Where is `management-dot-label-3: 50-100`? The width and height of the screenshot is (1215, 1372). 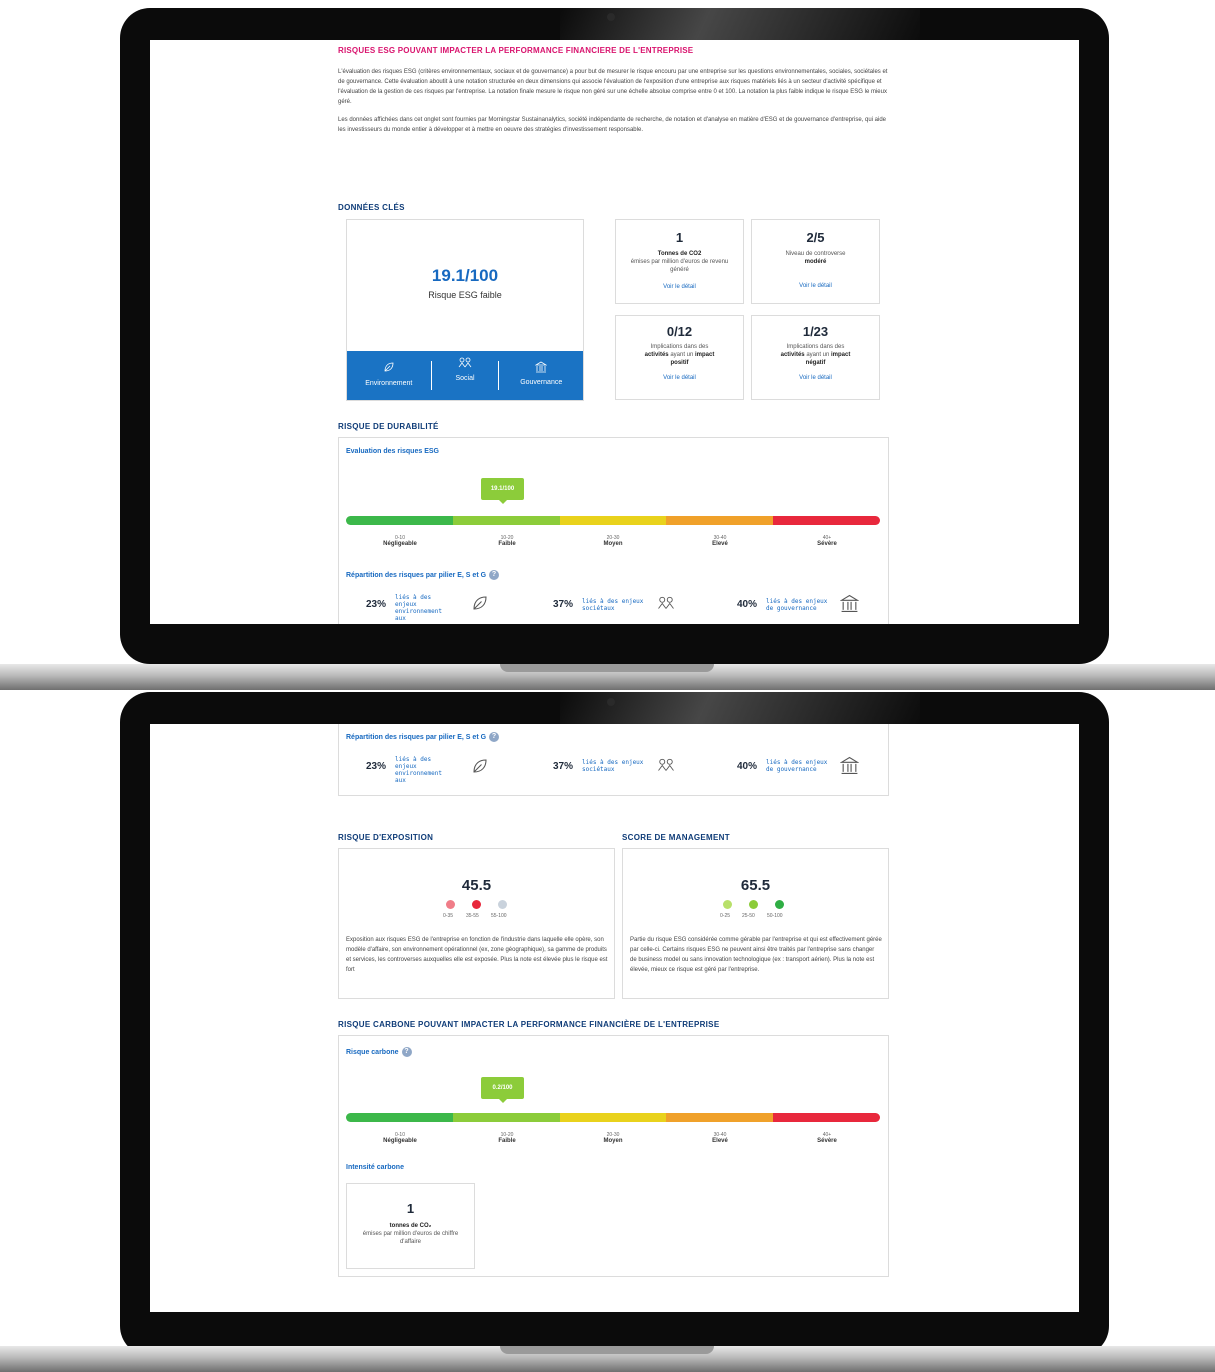
management-dot-label-3: 50-100 is located at coordinates (775, 916).